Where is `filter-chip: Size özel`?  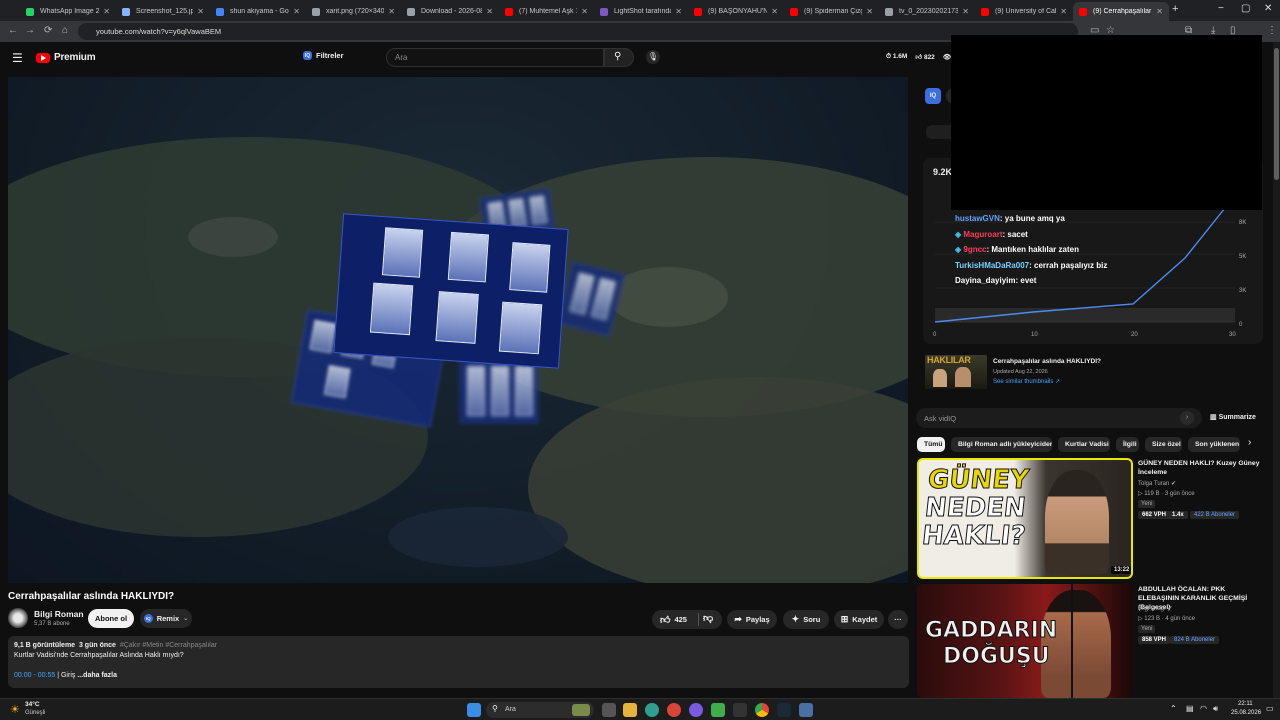 filter-chip: Size özel is located at coordinates (1163, 444).